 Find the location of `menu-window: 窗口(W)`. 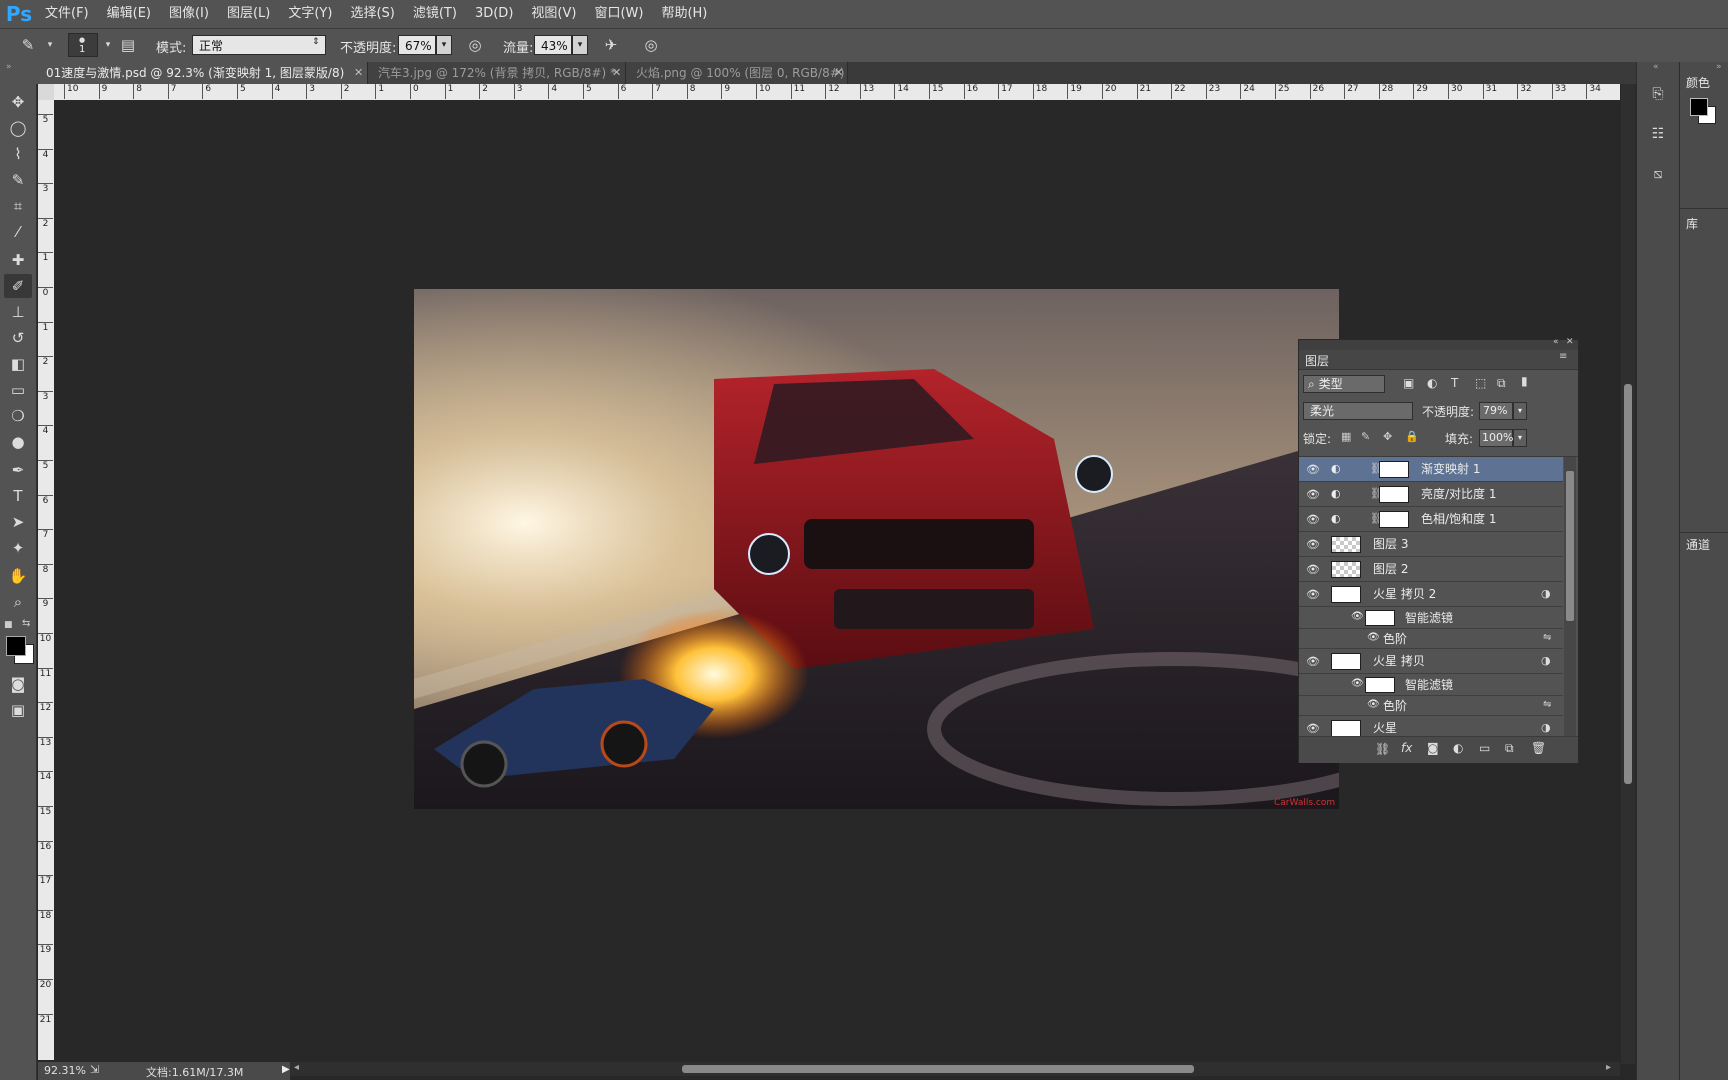

menu-window: 窗口(W) is located at coordinates (618, 14).